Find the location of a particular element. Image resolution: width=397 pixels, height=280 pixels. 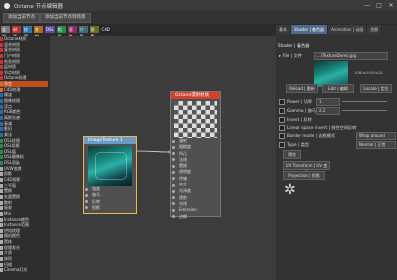

filter-tag-2: 纹理 is located at coordinates (27, 32).